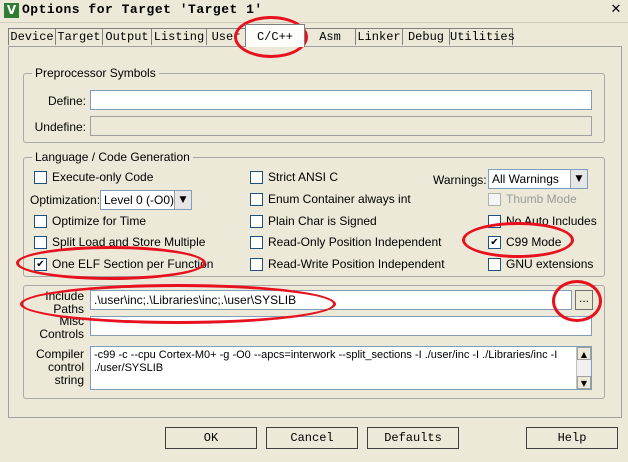 The width and height of the screenshot is (628, 462). What do you see at coordinates (32, 36) in the screenshot?
I see `tab-device: Device` at bounding box center [32, 36].